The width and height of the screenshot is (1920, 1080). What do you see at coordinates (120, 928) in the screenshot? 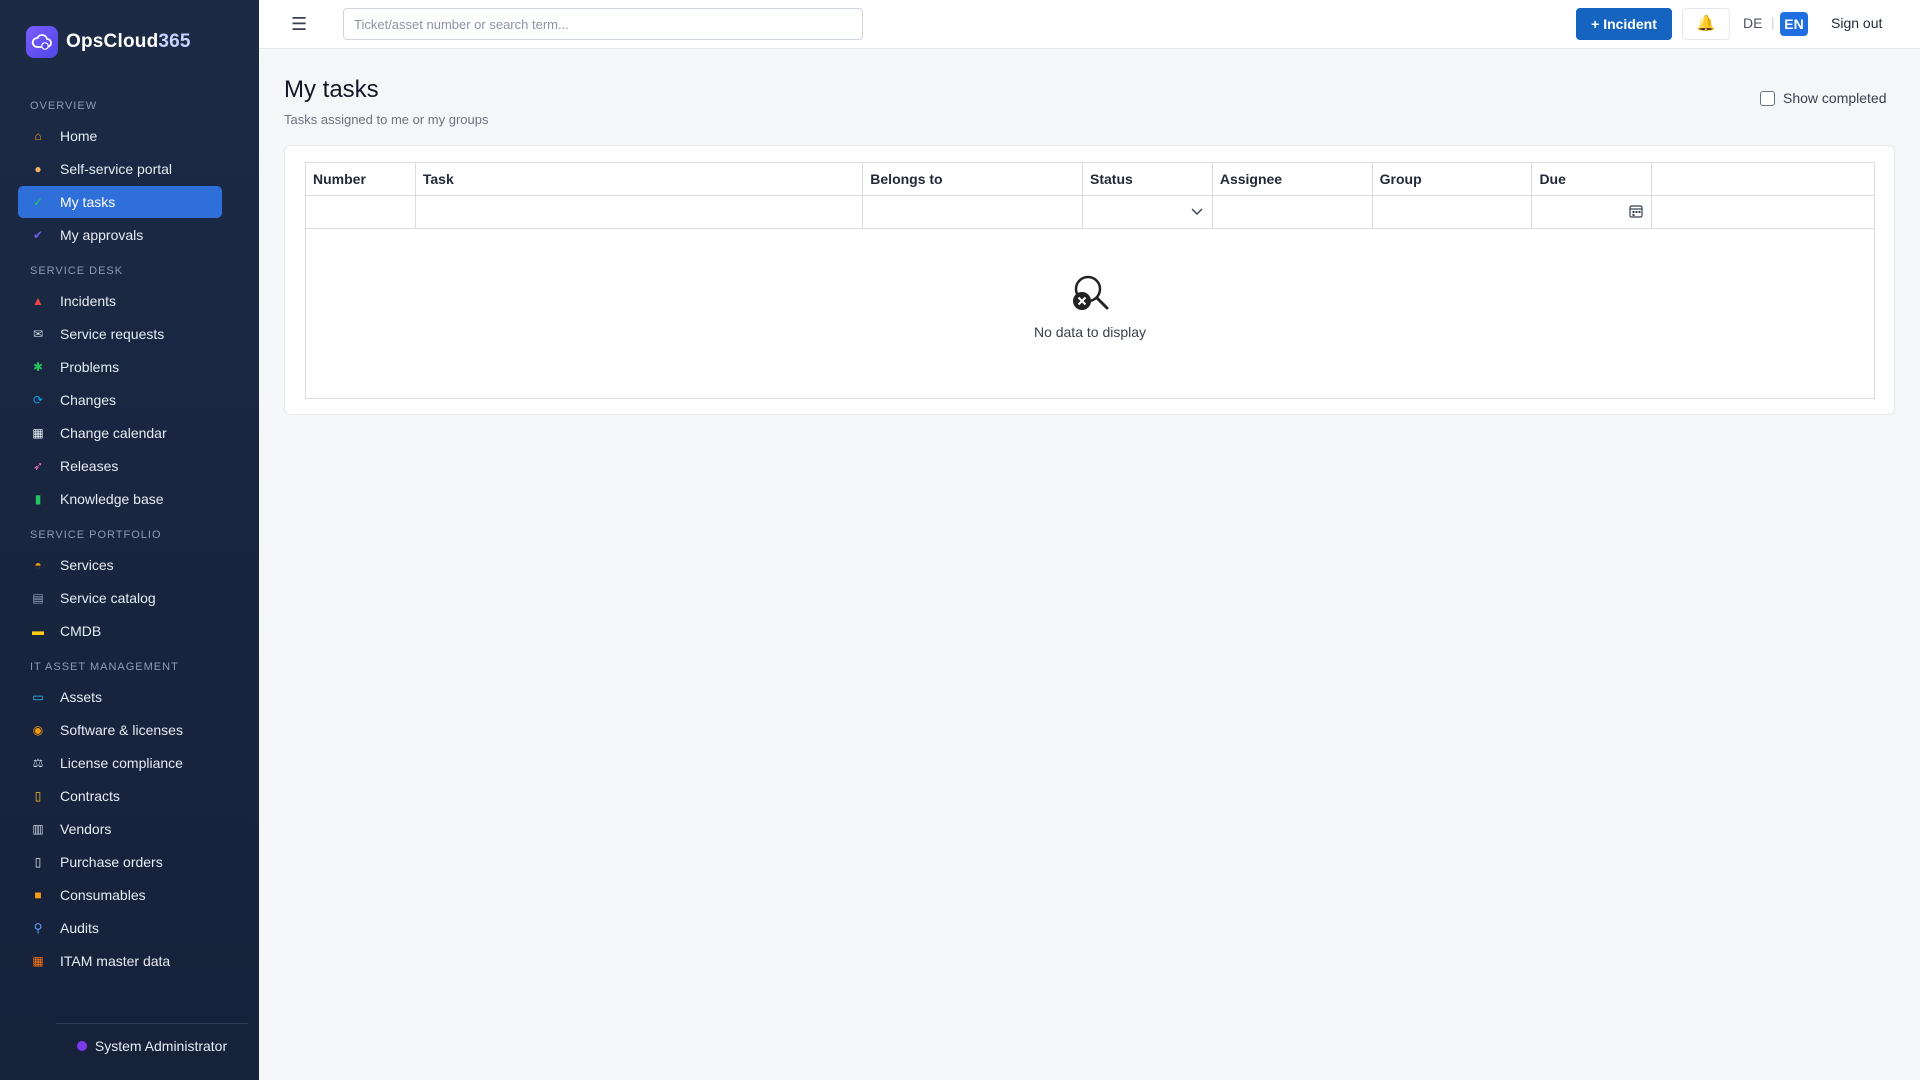
I see `sidebar-item-audits: ⚲ Audits` at bounding box center [120, 928].